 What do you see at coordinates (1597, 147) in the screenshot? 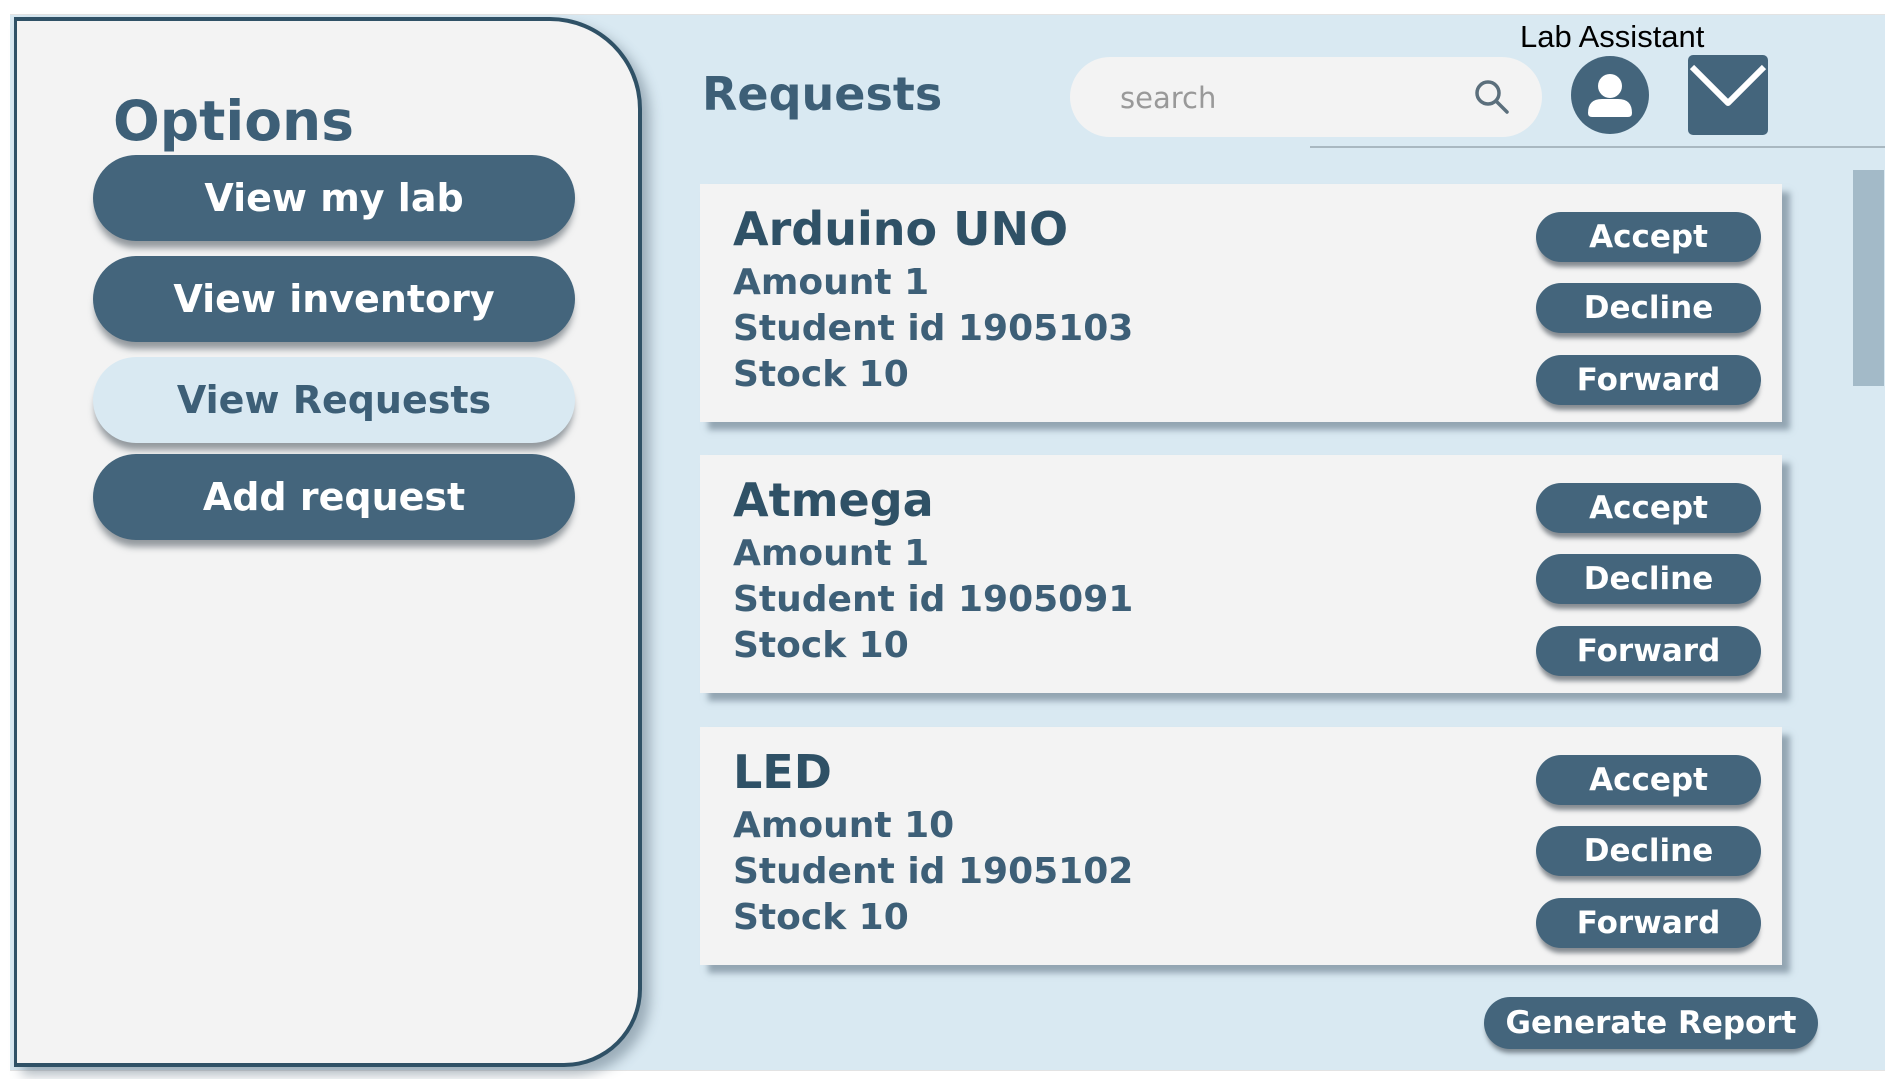
I see `header-divider` at bounding box center [1597, 147].